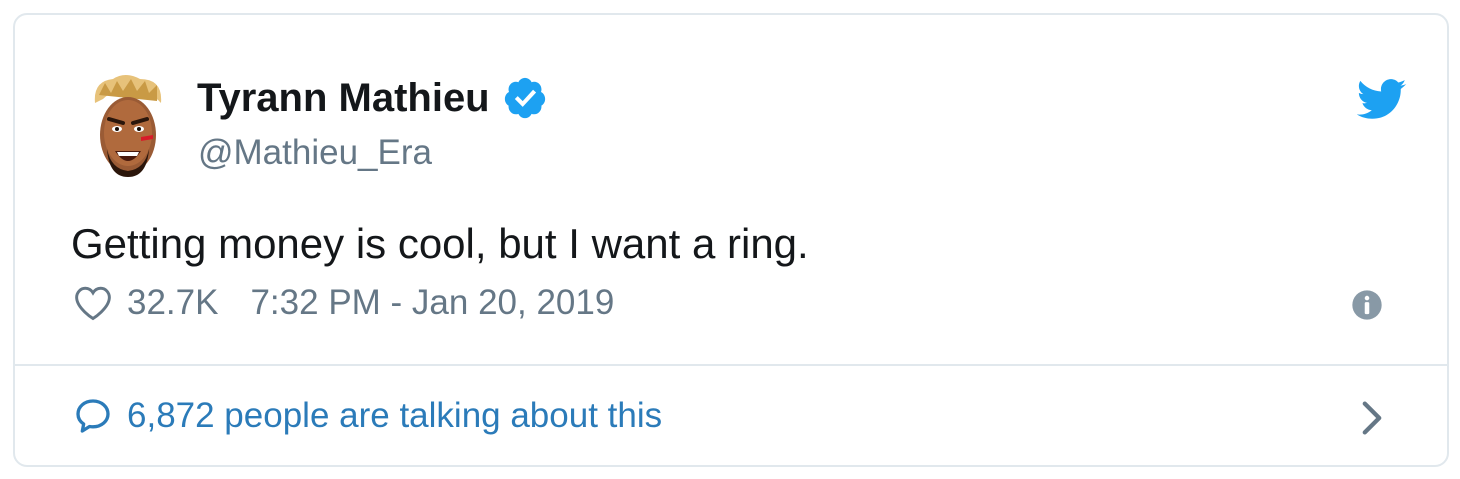 The width and height of the screenshot is (1460, 479). What do you see at coordinates (524, 98) in the screenshot?
I see `verified-badge-icon` at bounding box center [524, 98].